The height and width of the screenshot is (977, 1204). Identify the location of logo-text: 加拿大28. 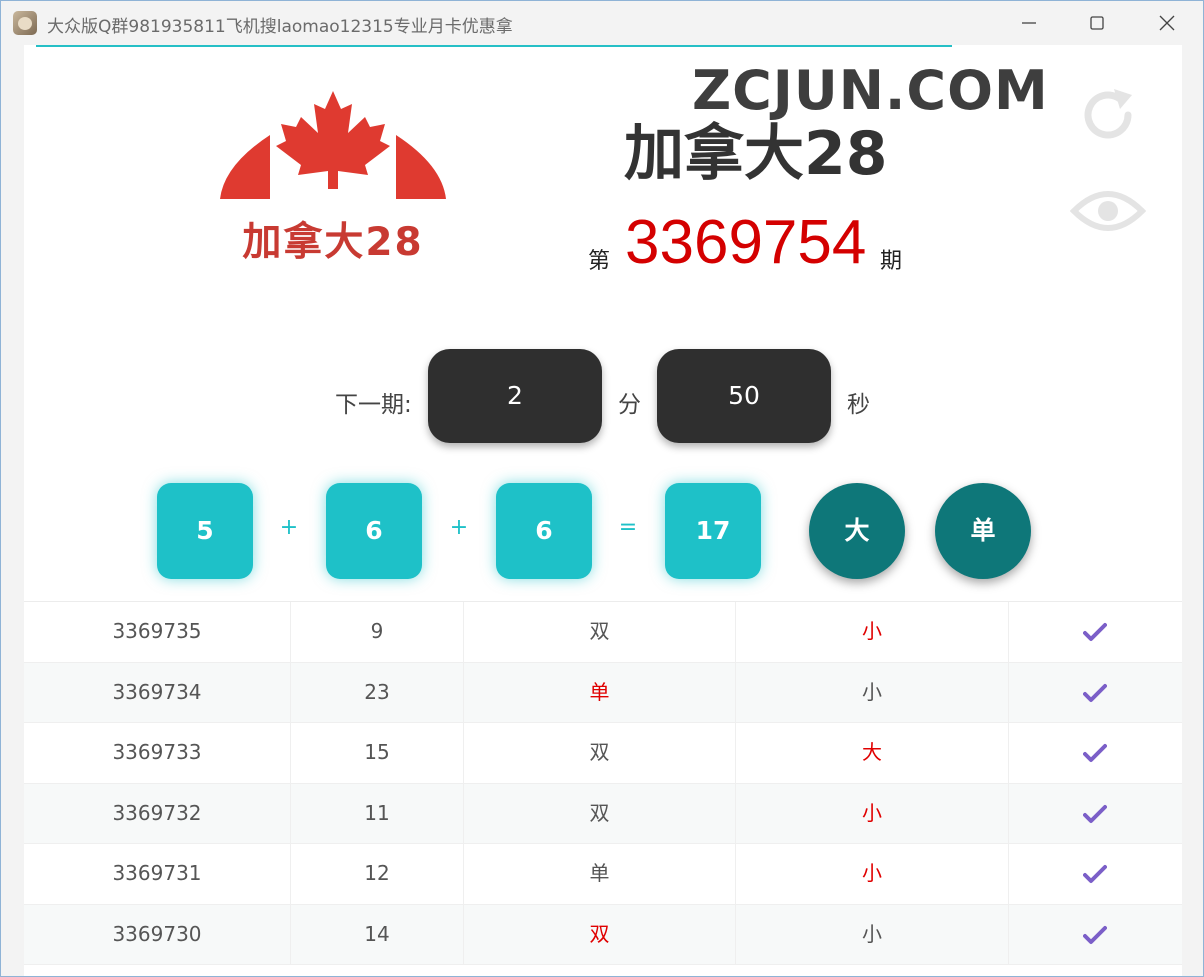
(333, 242).